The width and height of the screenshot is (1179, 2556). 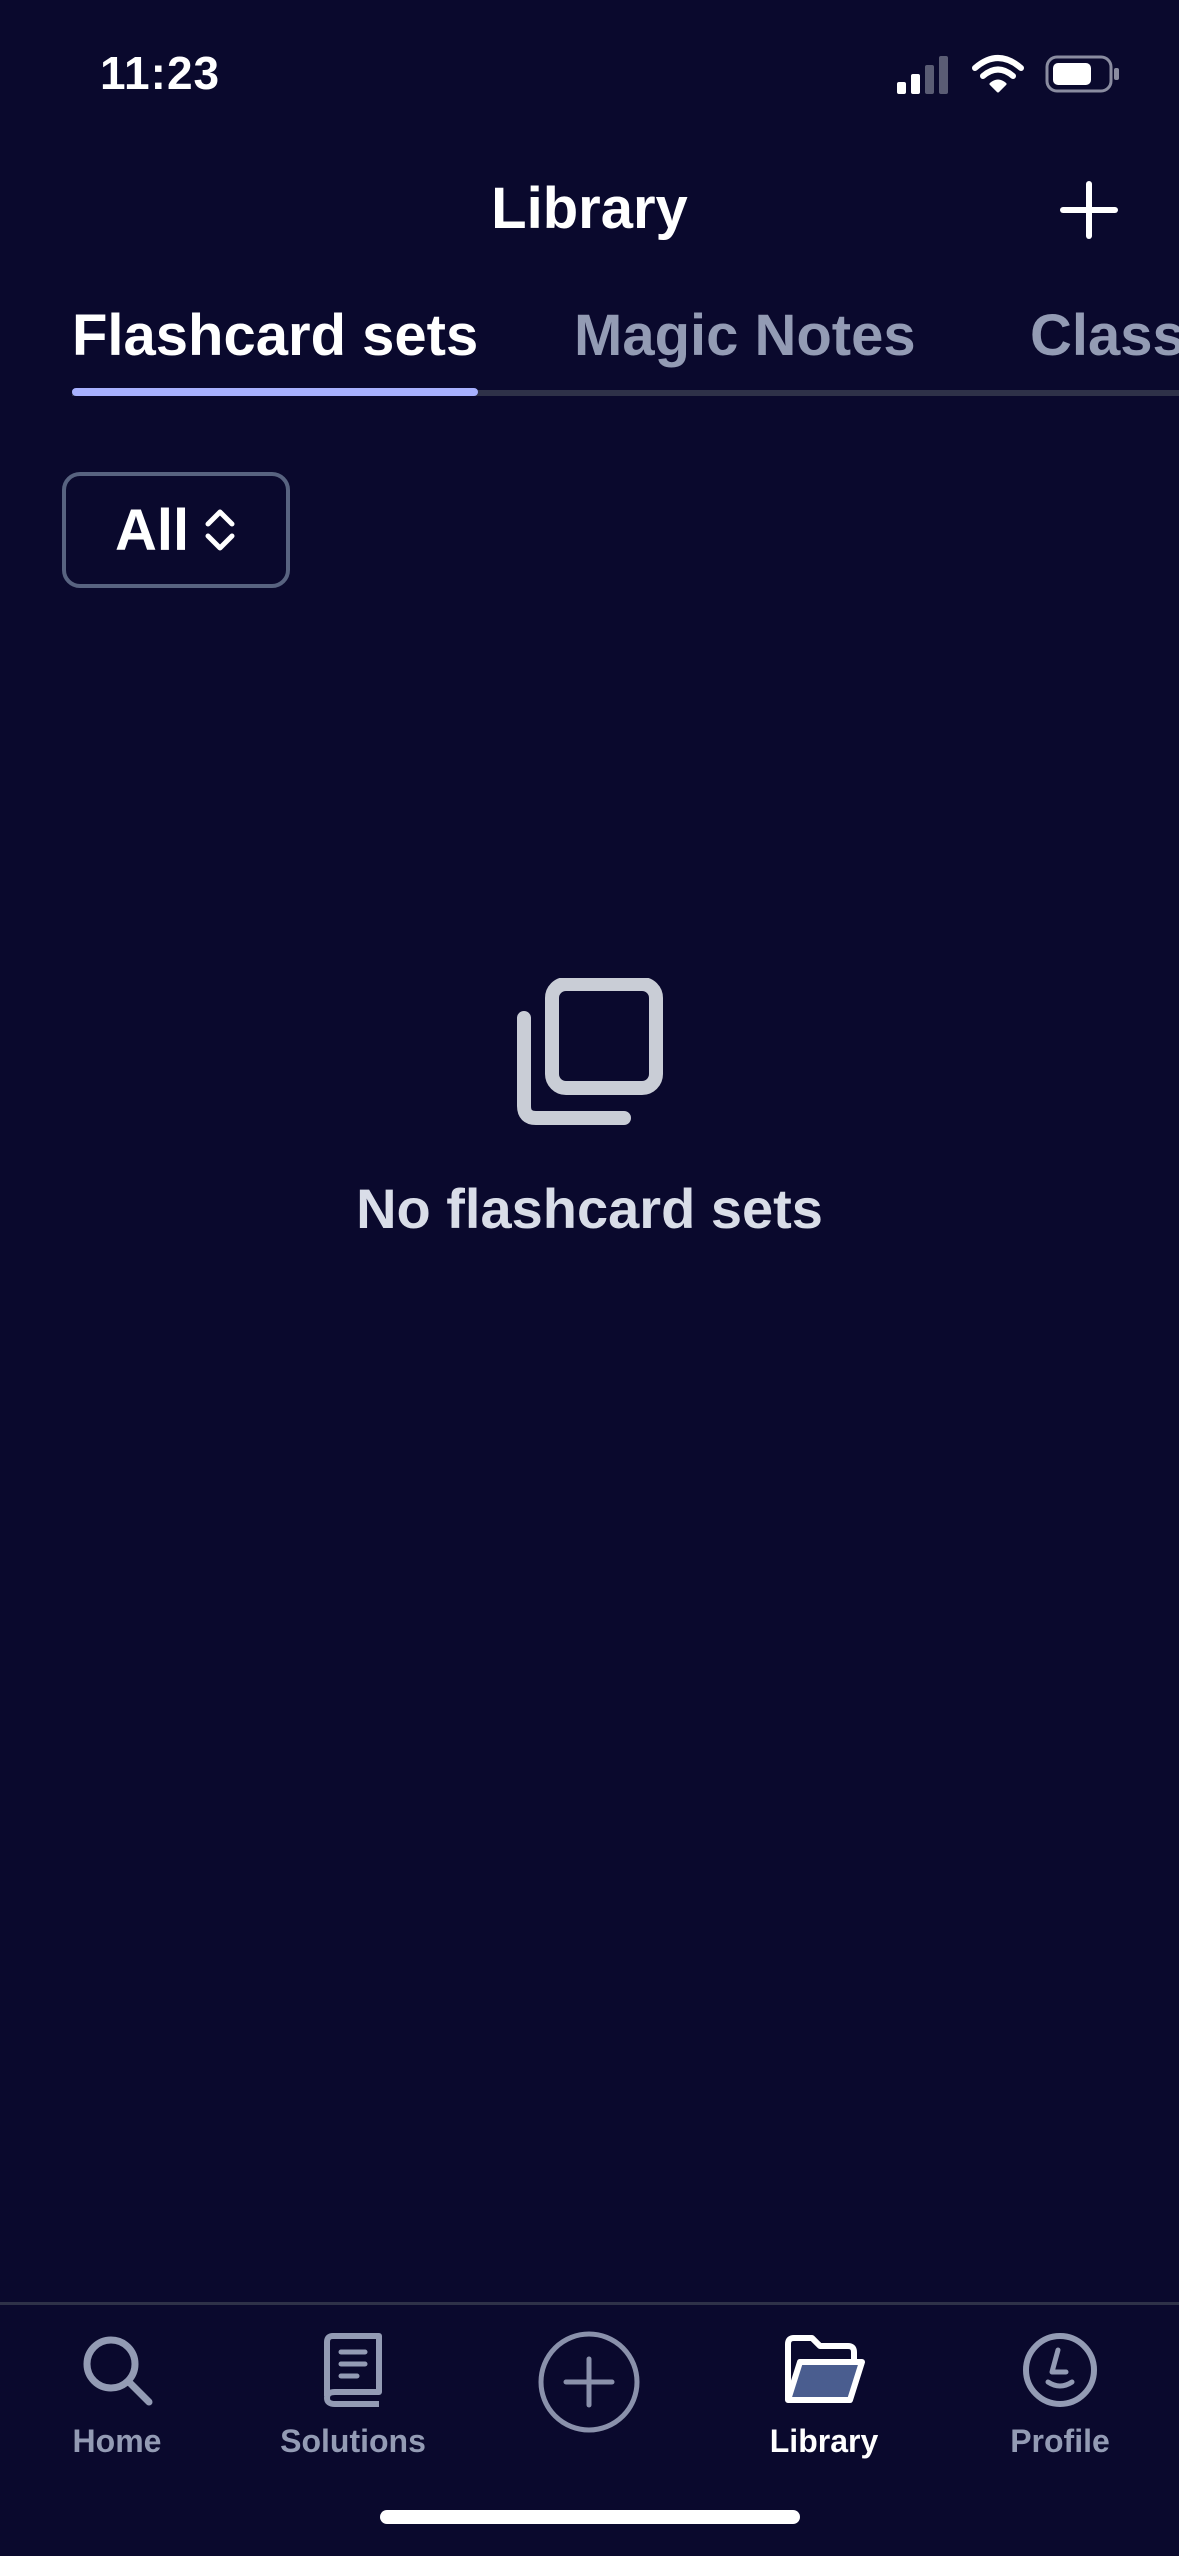 What do you see at coordinates (590, 2517) in the screenshot?
I see `home-indicator` at bounding box center [590, 2517].